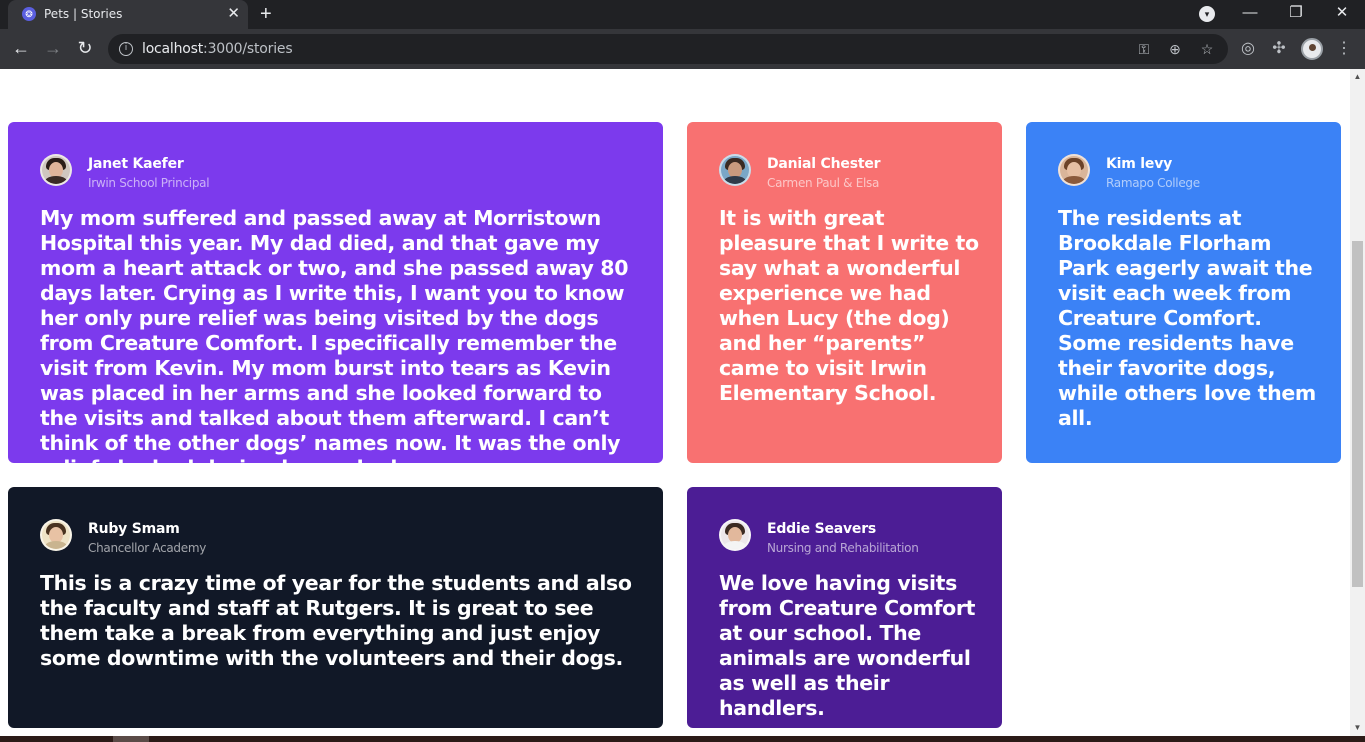 The width and height of the screenshot is (1365, 742). I want to click on author-role: Irwin School Principal, so click(149, 183).